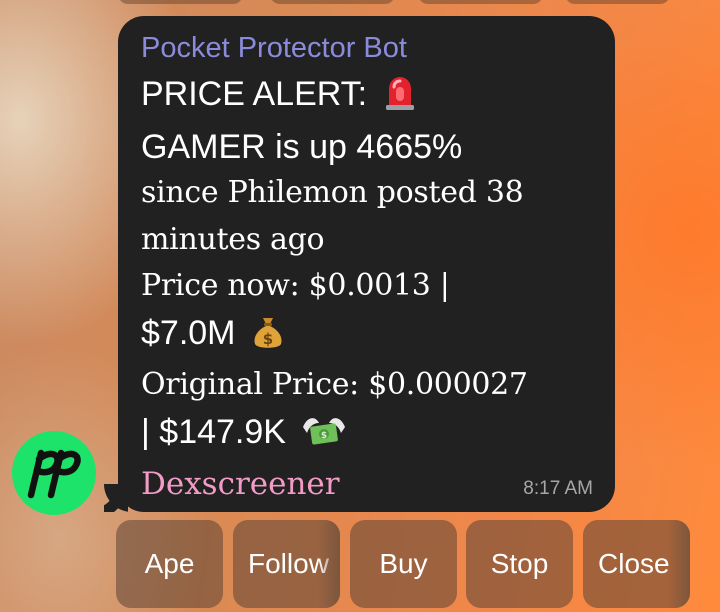  What do you see at coordinates (295, 285) in the screenshot?
I see `message-text: Price now: $0.0013 |` at bounding box center [295, 285].